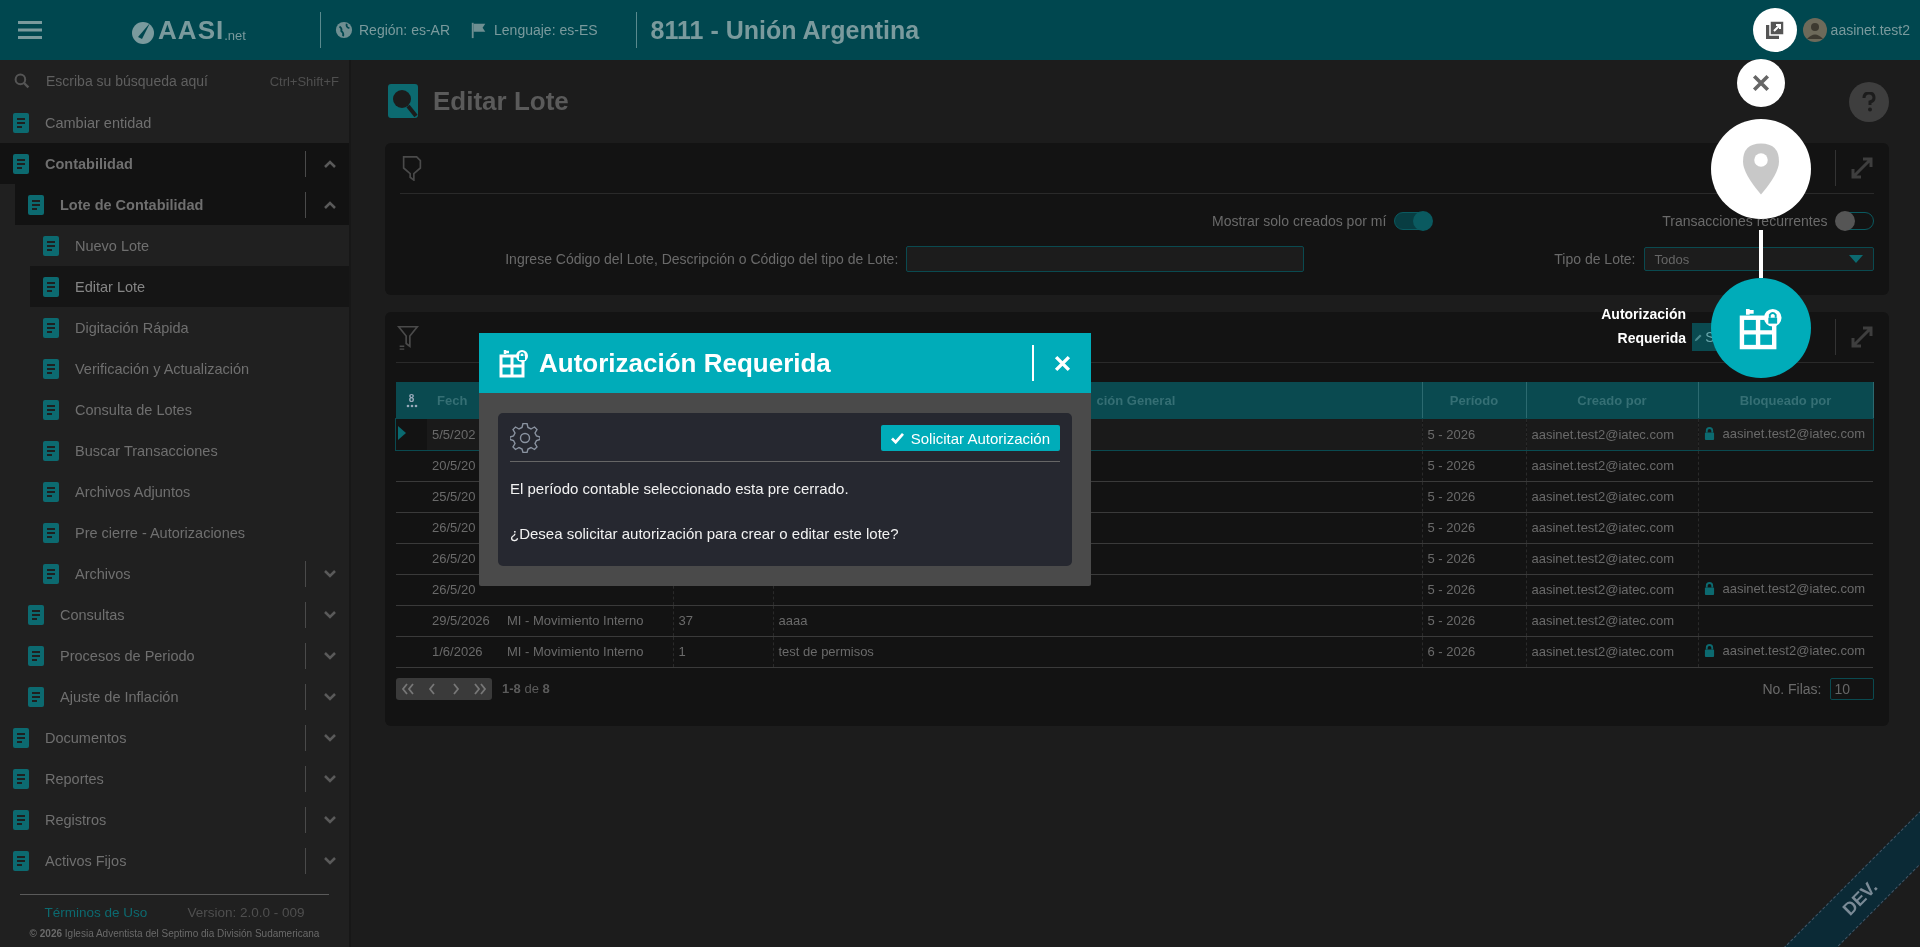 Image resolution: width=1920 pixels, height=947 pixels. Describe the element at coordinates (157, 81) in the screenshot. I see `search-field: Escriba su búsqueda aquí` at that location.